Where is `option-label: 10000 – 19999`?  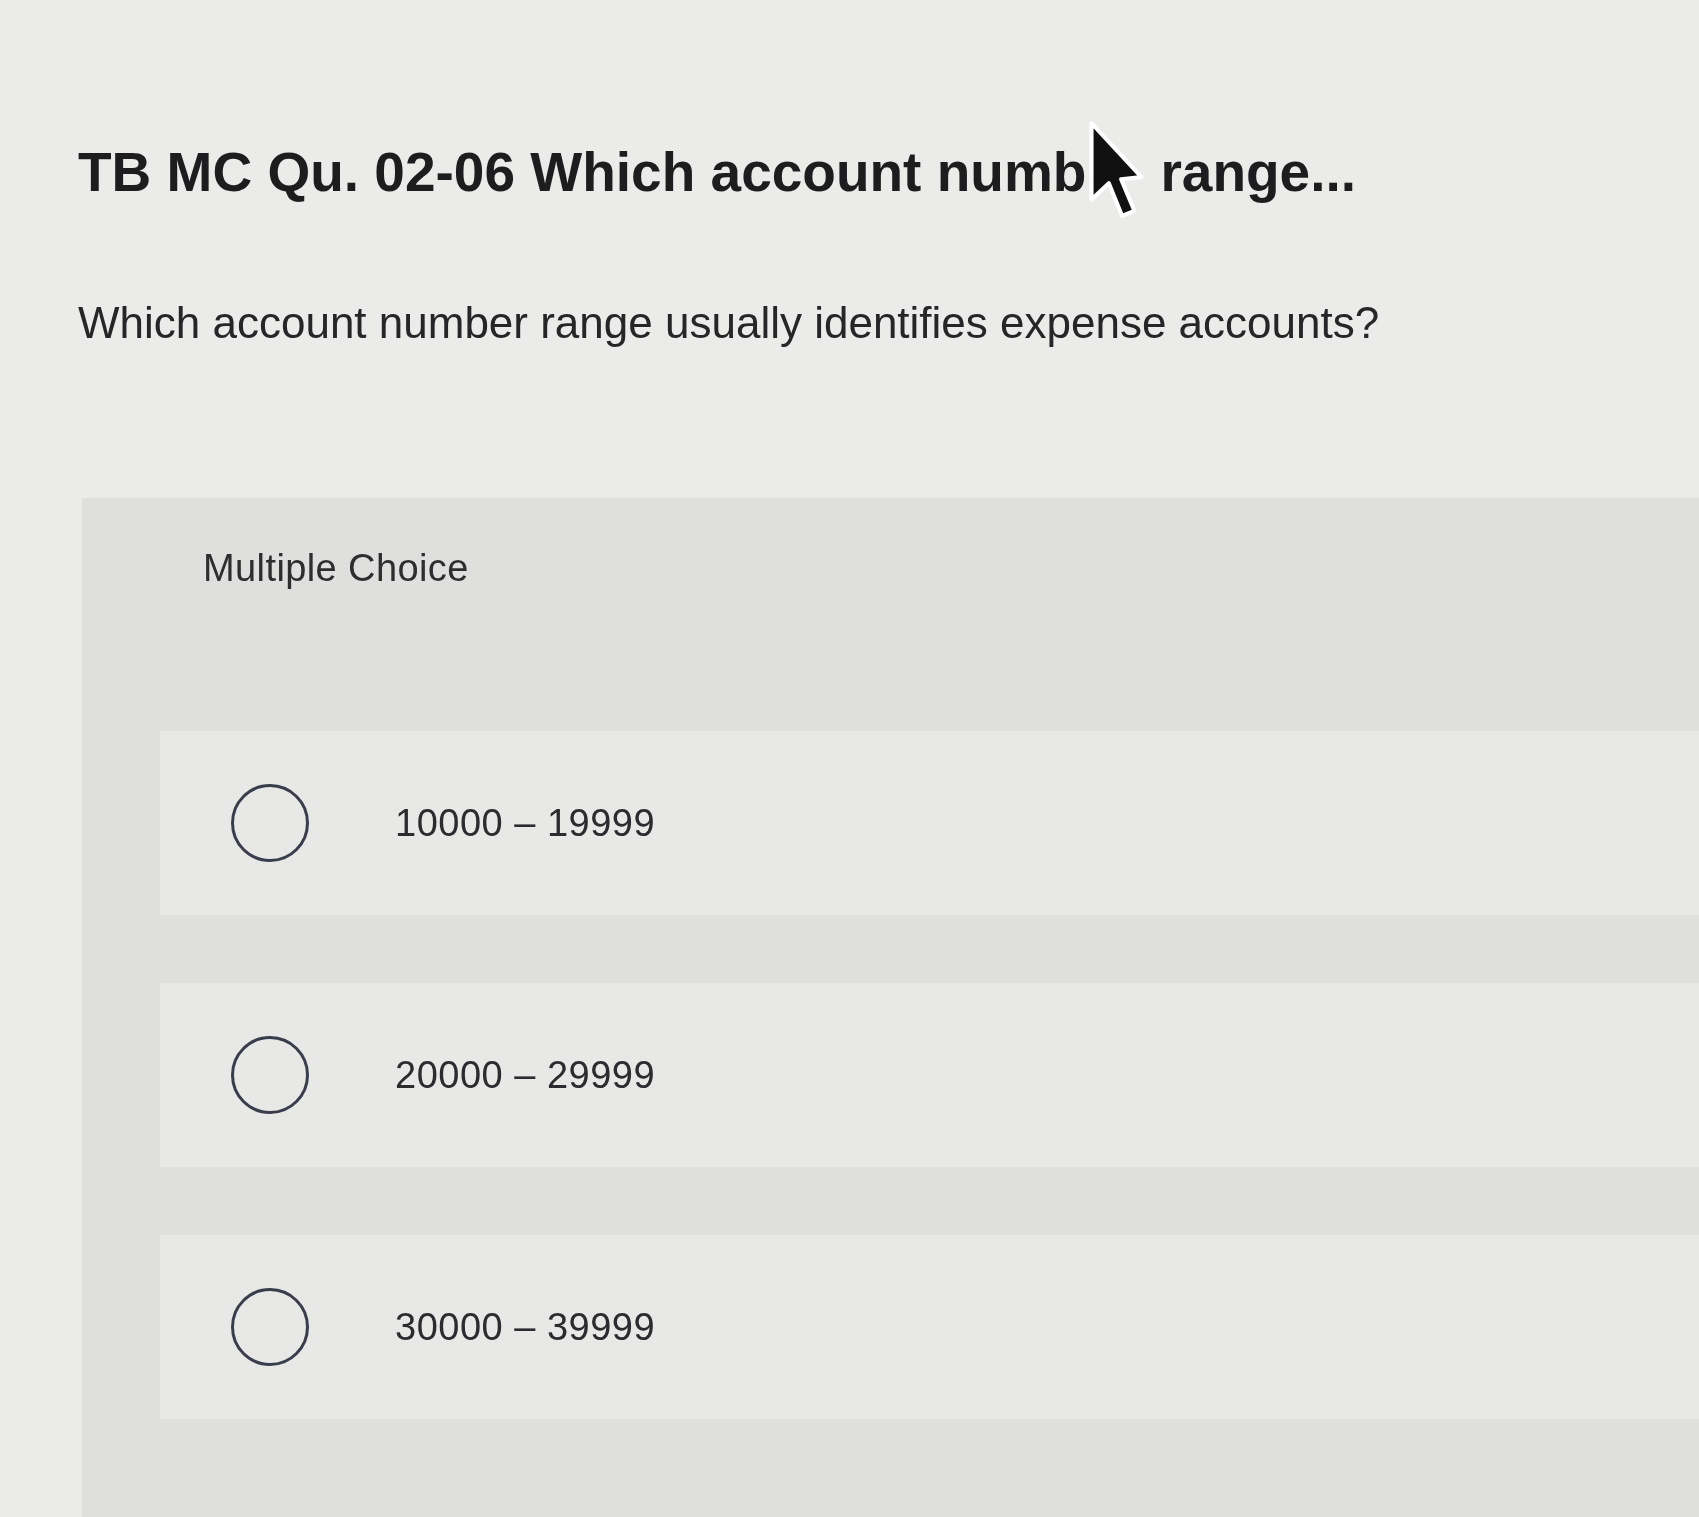
option-label: 10000 – 19999 is located at coordinates (525, 823).